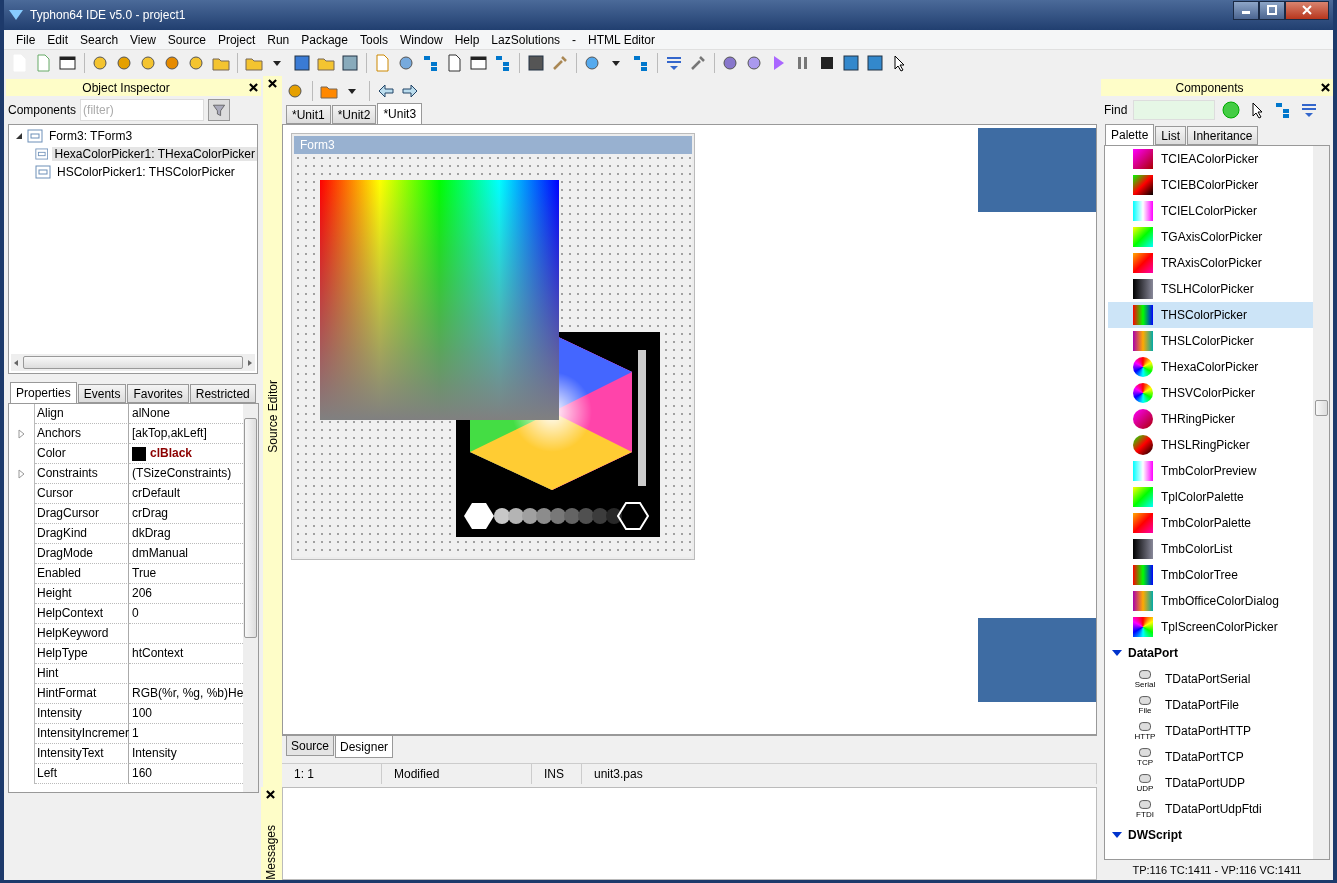  What do you see at coordinates (324, 39) in the screenshot?
I see `menu-item: Package` at bounding box center [324, 39].